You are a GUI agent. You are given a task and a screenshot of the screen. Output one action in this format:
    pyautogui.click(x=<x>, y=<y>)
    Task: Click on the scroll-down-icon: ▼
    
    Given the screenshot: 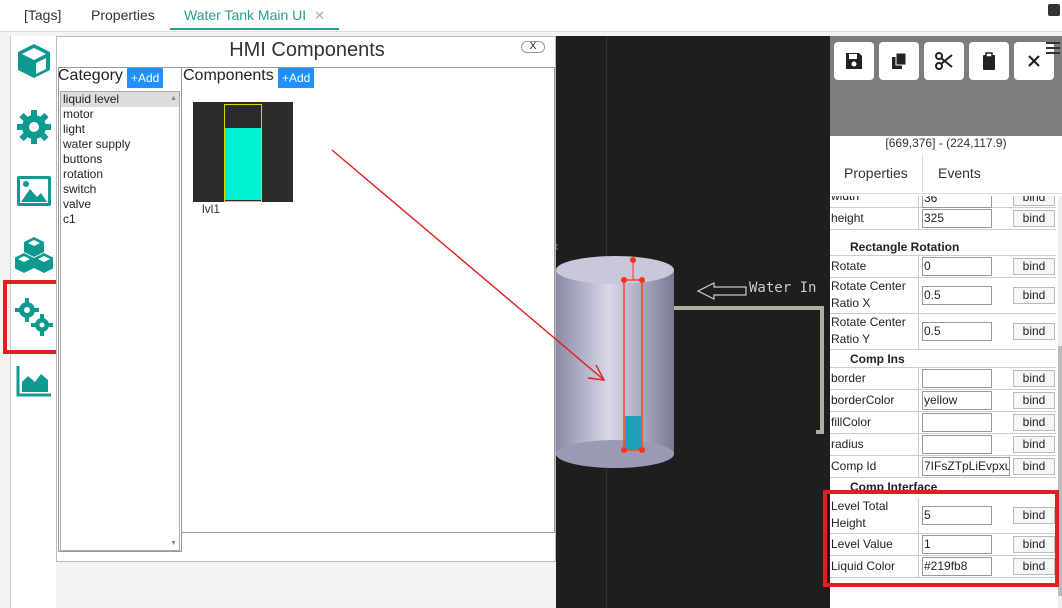 What is the action you would take?
    pyautogui.click(x=173, y=543)
    